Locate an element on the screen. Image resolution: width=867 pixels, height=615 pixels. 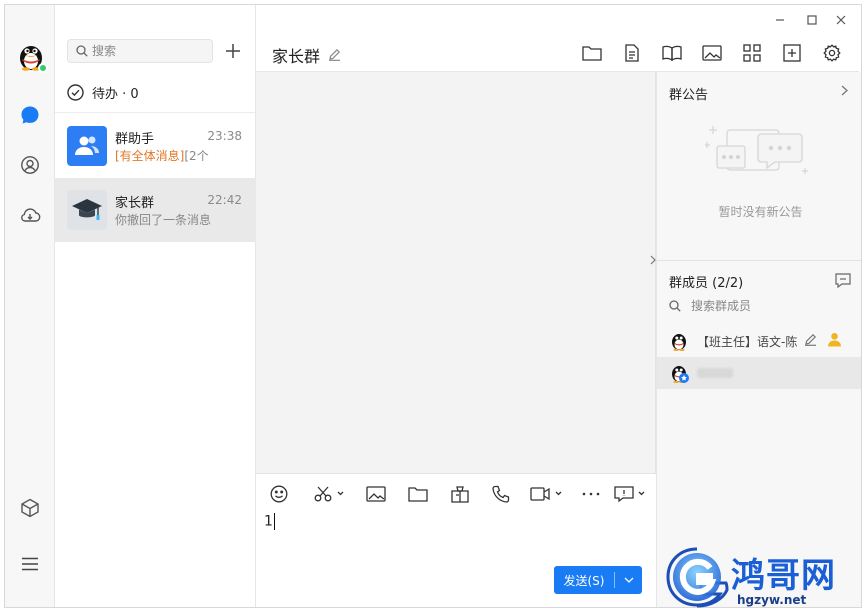
conversation-preview: [有全体消息][2个 is located at coordinates (176, 155).